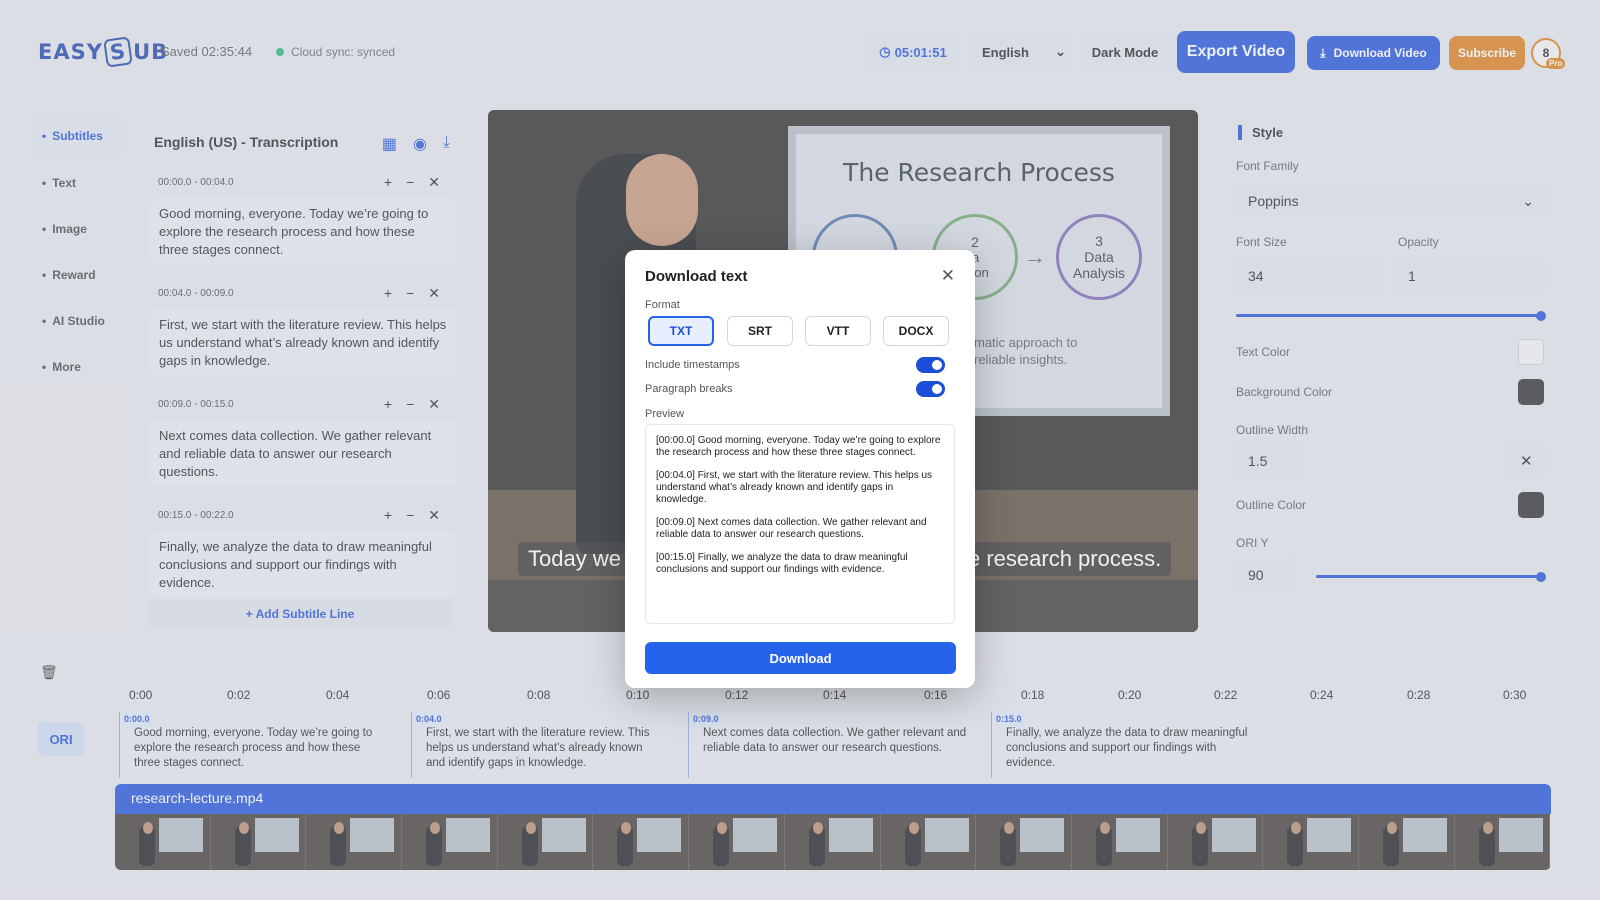 This screenshot has height=900, width=1600. What do you see at coordinates (838, 331) in the screenshot?
I see `format-vtt-button: VTT` at bounding box center [838, 331].